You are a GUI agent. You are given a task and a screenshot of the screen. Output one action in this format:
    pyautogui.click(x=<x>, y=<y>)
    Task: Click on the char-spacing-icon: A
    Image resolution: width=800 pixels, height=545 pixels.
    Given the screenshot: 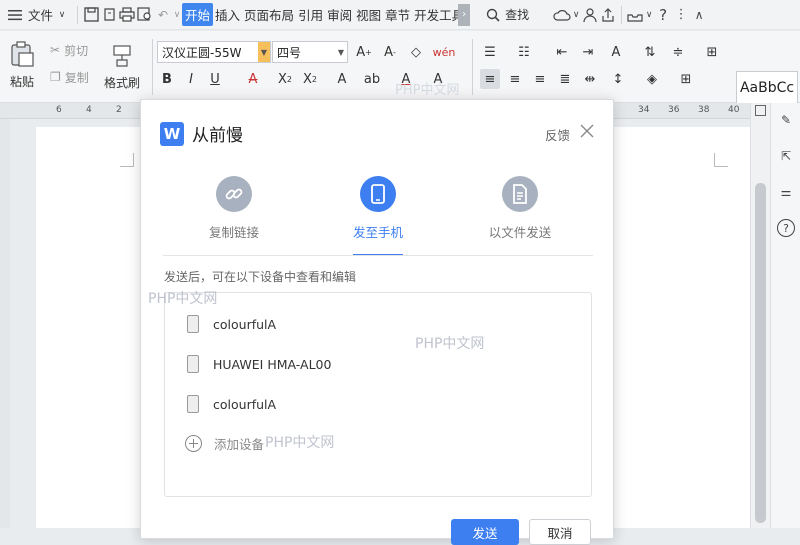 What is the action you would take?
    pyautogui.click(x=616, y=52)
    